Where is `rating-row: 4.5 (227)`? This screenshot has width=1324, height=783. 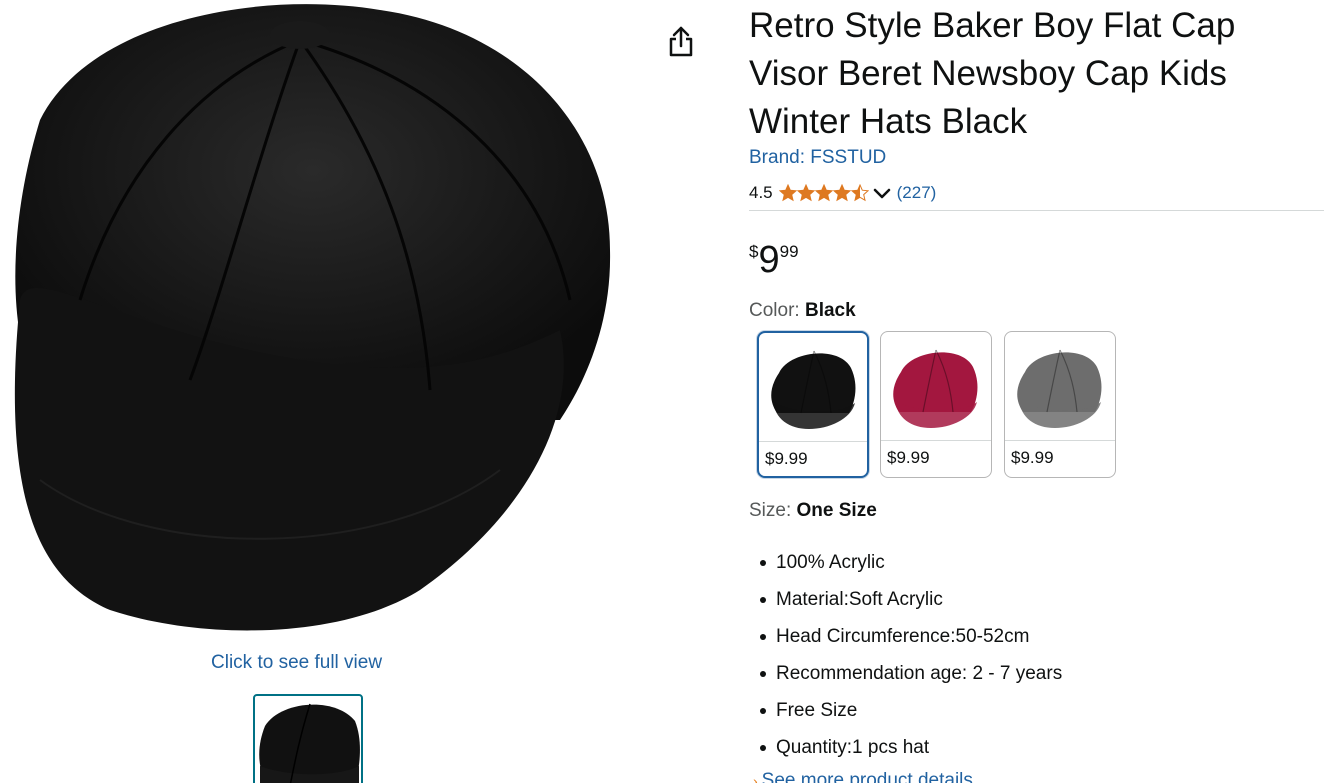 rating-row: 4.5 (227) is located at coordinates (842, 193).